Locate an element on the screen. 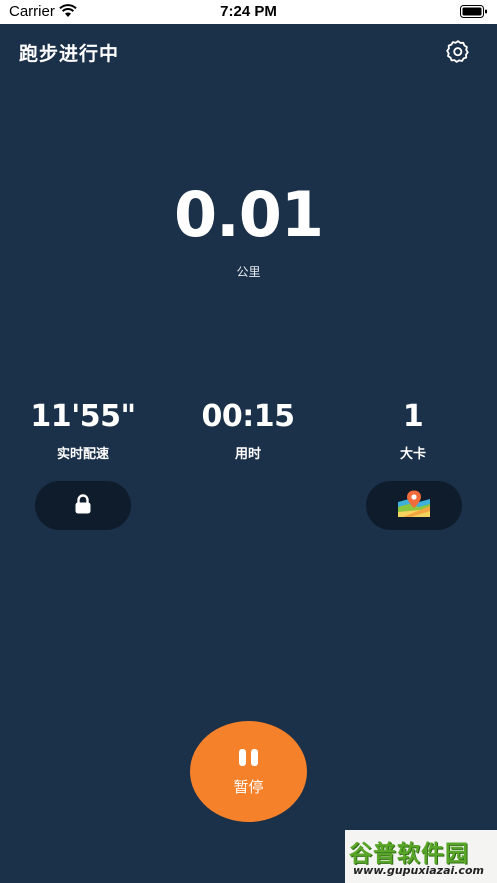 This screenshot has width=497, height=883. watermark-title: 谷普软件园 is located at coordinates (409, 854).